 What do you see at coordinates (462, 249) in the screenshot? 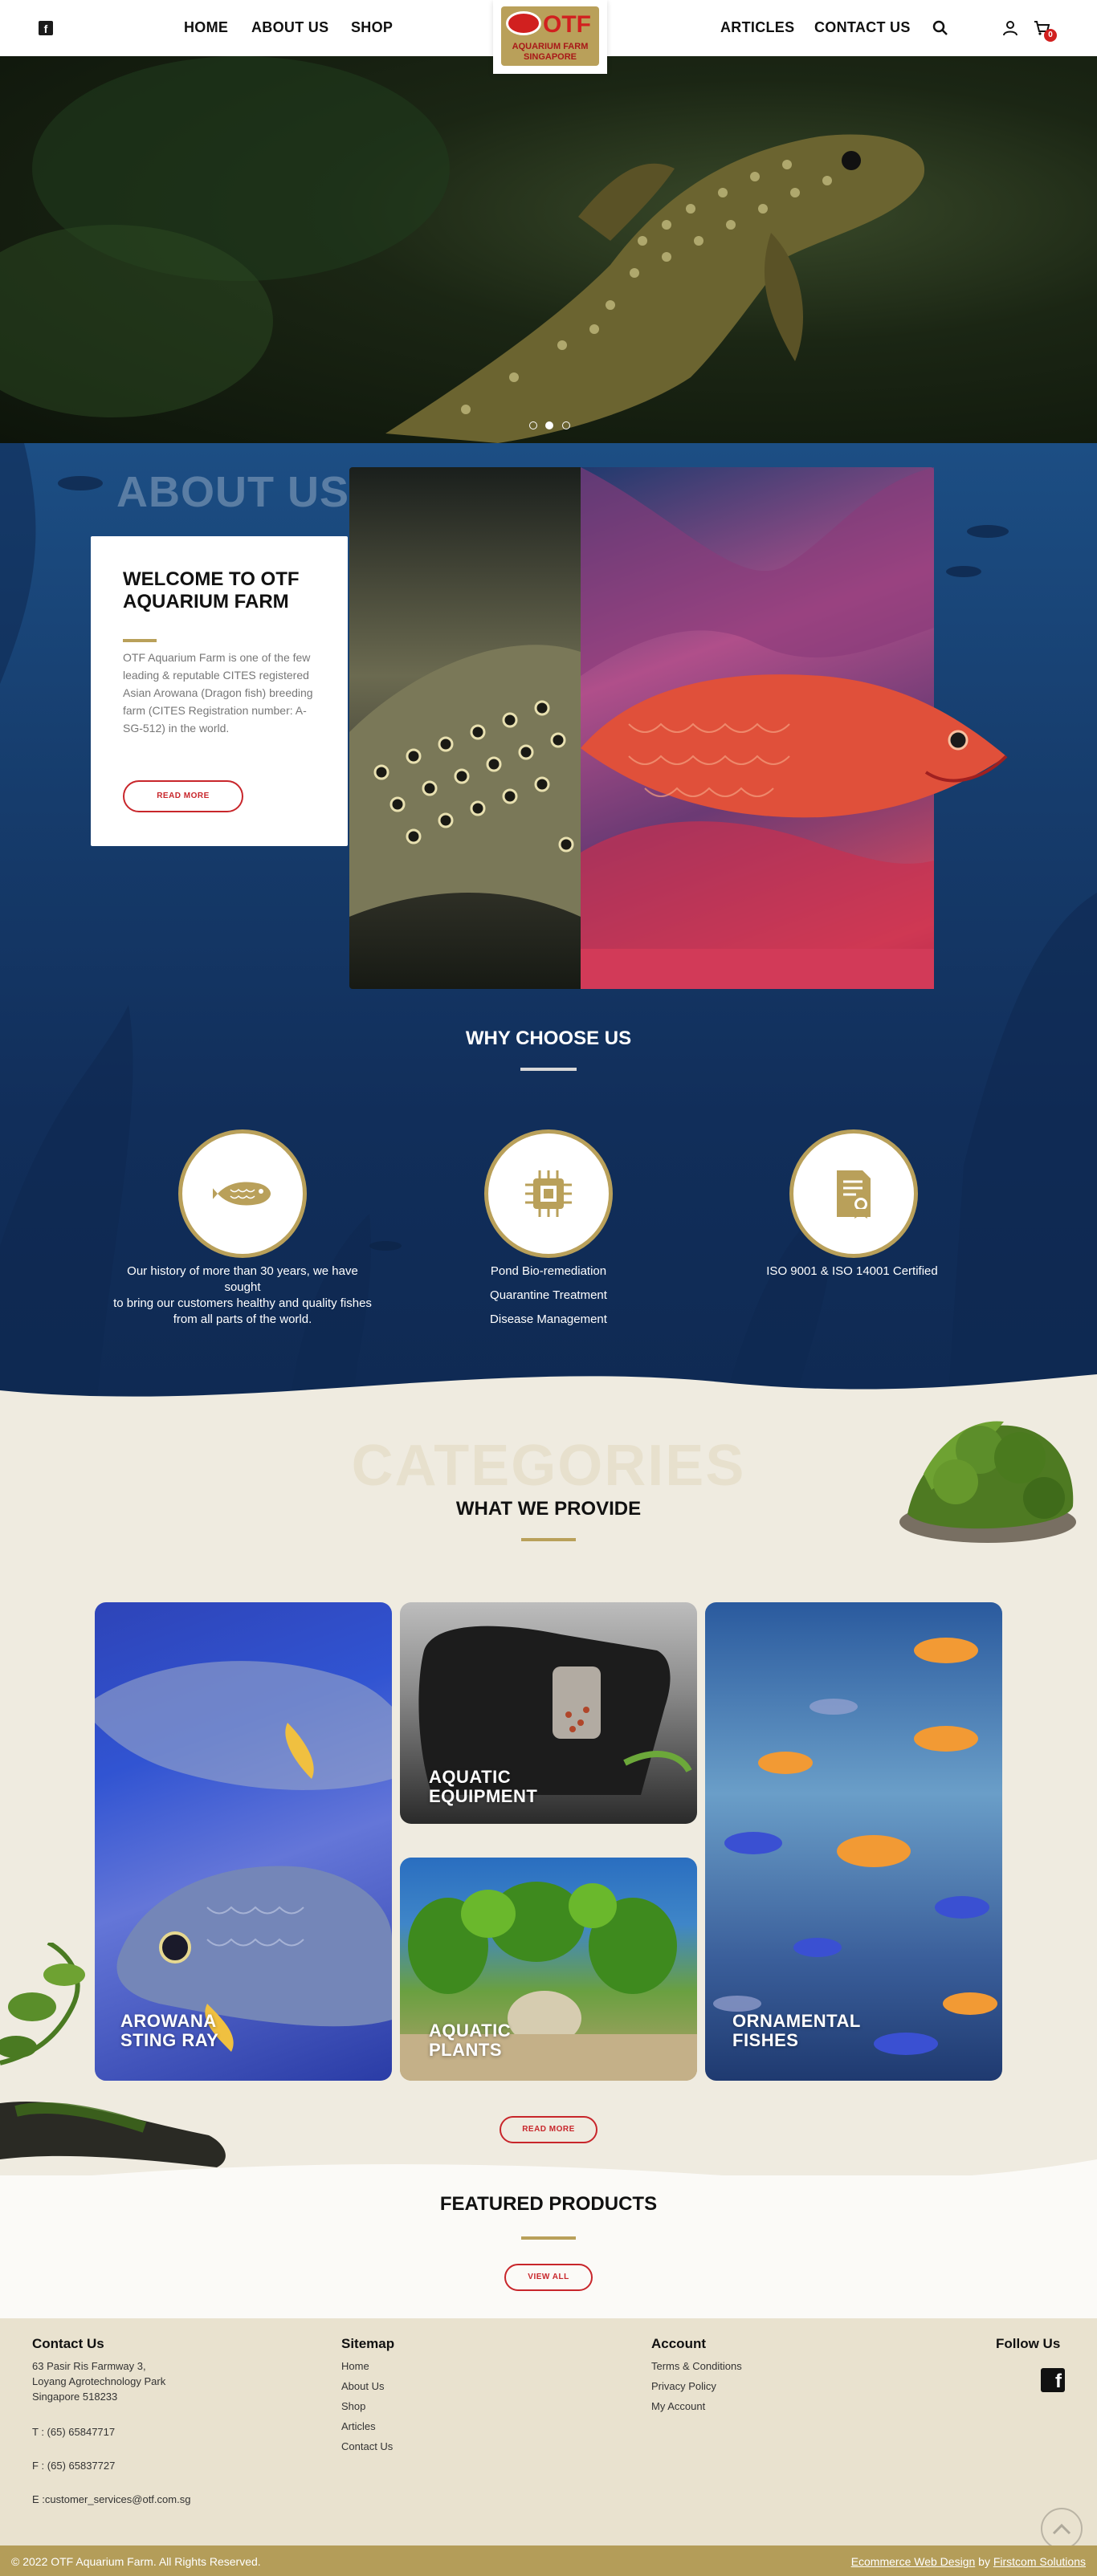
I see `hero-fish-image` at bounding box center [462, 249].